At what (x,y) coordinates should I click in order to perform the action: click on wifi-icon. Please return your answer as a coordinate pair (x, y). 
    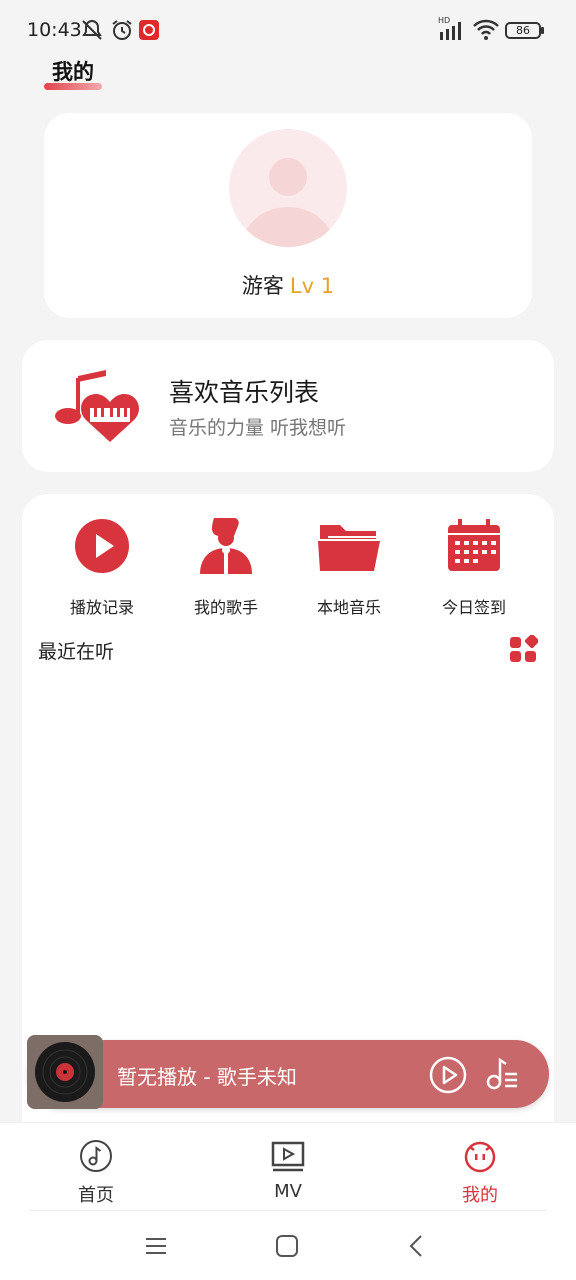
    Looking at the image, I should click on (486, 31).